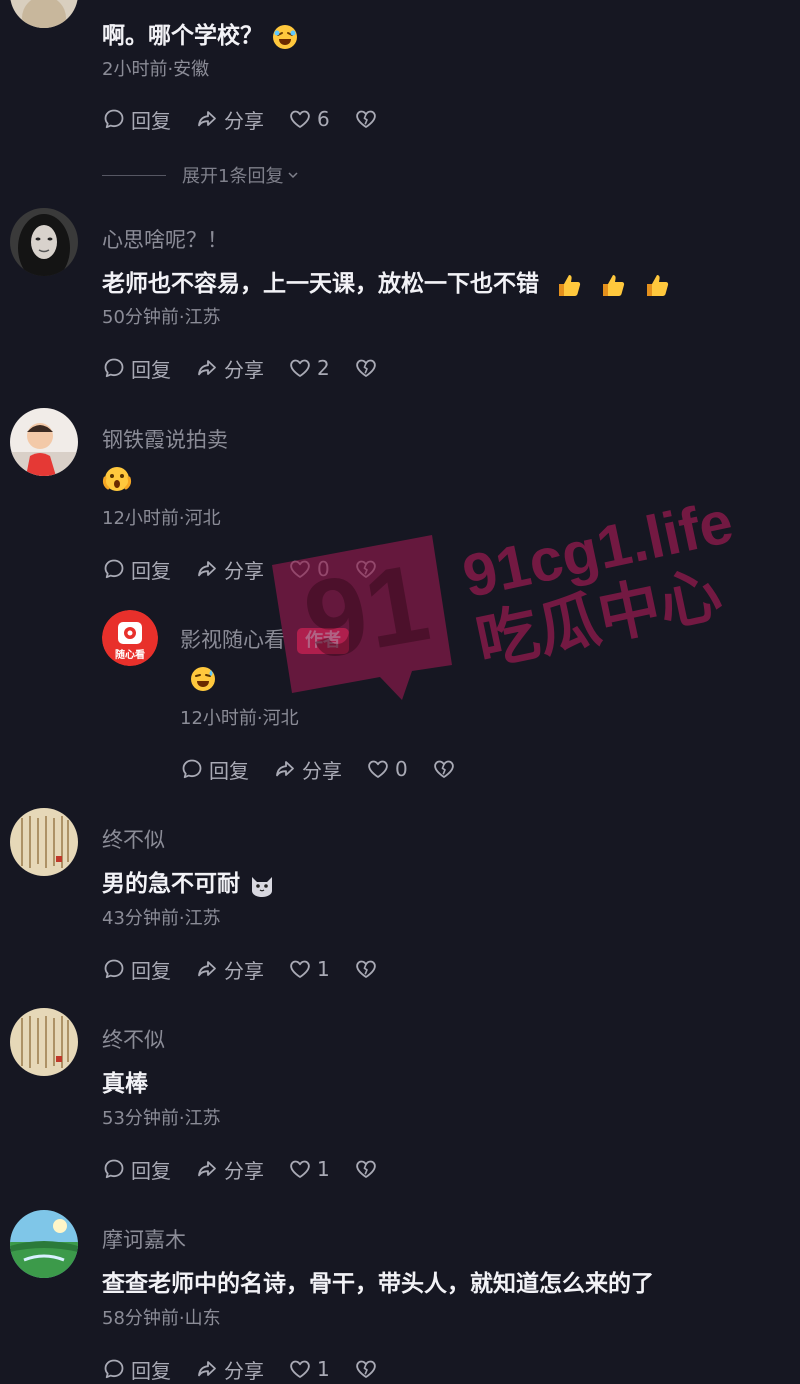 This screenshot has width=800, height=1384. I want to click on like-button: 6, so click(309, 119).